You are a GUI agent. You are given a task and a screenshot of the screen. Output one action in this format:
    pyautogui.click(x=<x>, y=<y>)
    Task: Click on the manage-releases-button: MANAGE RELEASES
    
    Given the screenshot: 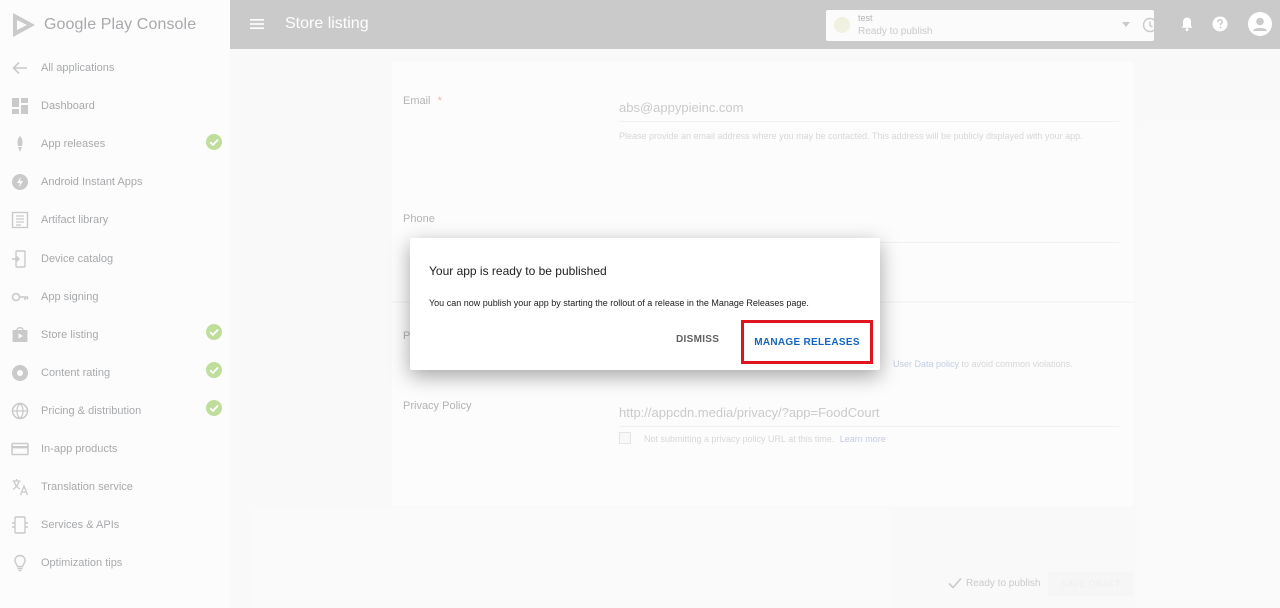 What is the action you would take?
    pyautogui.click(x=807, y=342)
    